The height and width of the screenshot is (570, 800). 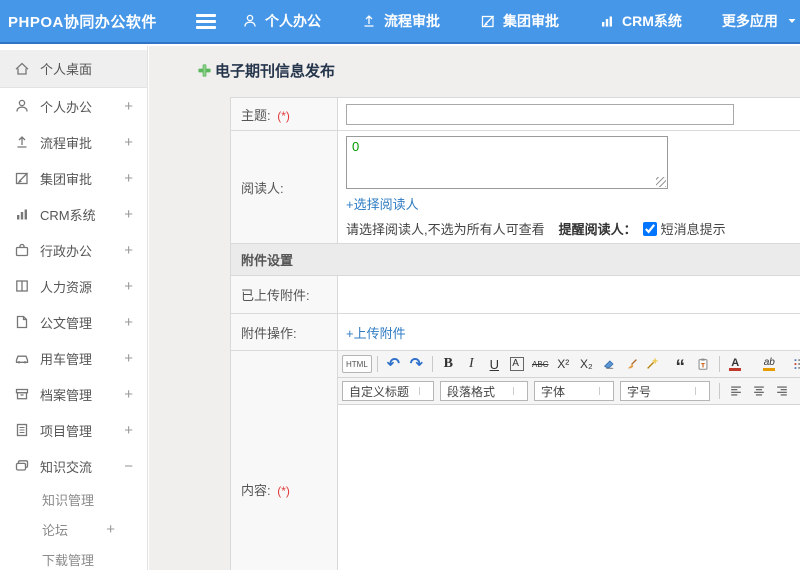 What do you see at coordinates (256, 115) in the screenshot?
I see `subject-label: 主题:` at bounding box center [256, 115].